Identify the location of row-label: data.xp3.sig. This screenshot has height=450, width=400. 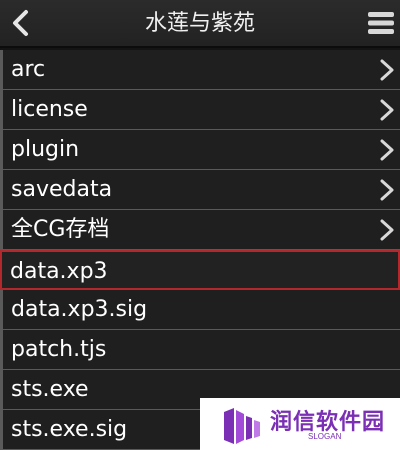
(79, 309).